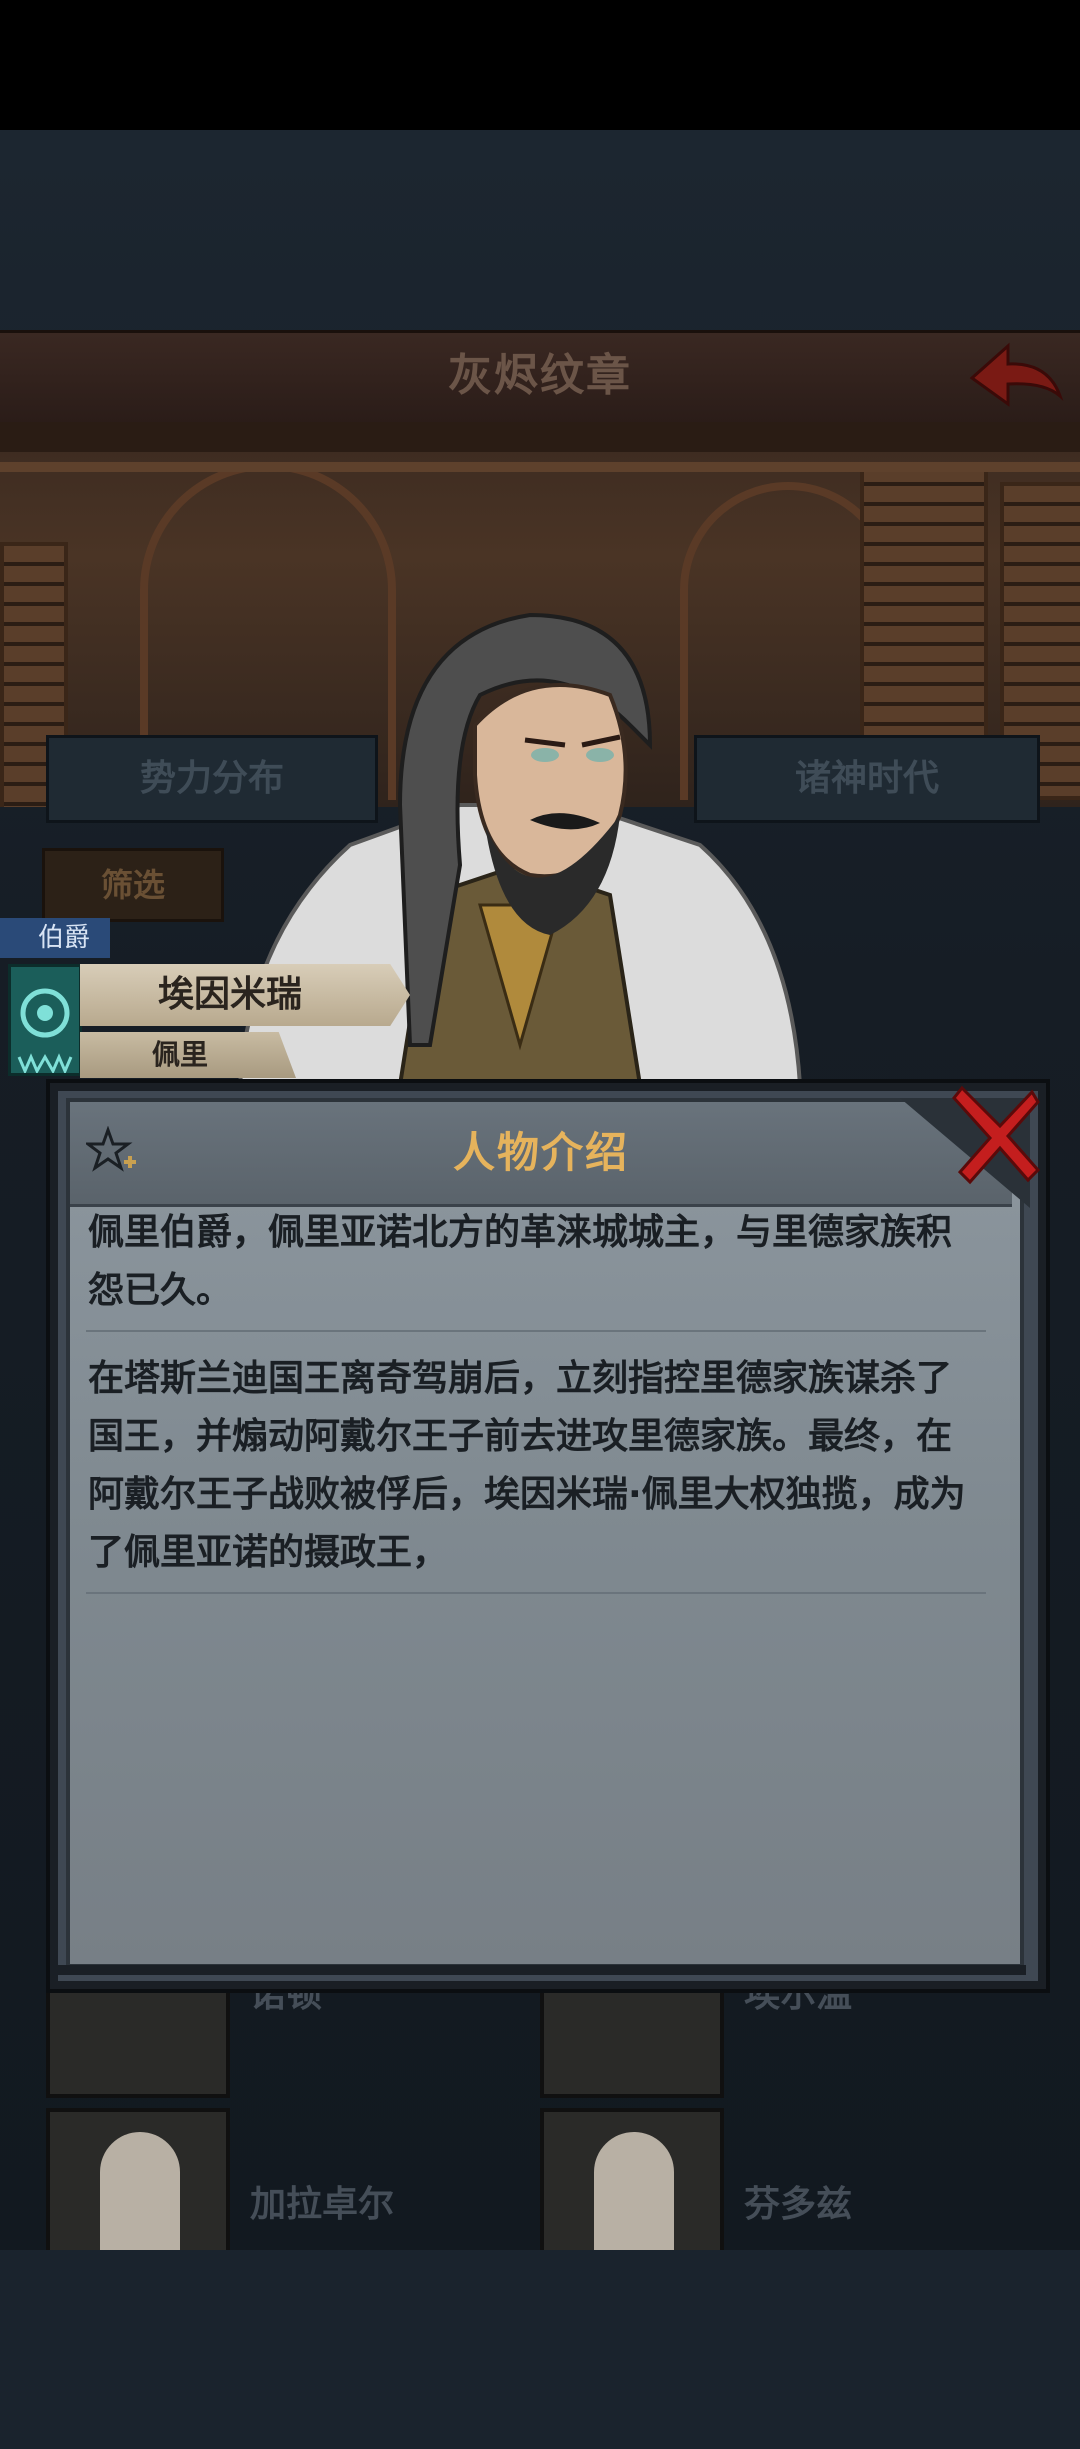 Image resolution: width=1080 pixels, height=2449 pixels. What do you see at coordinates (55, 938) in the screenshot?
I see `rank-badge: 伯爵` at bounding box center [55, 938].